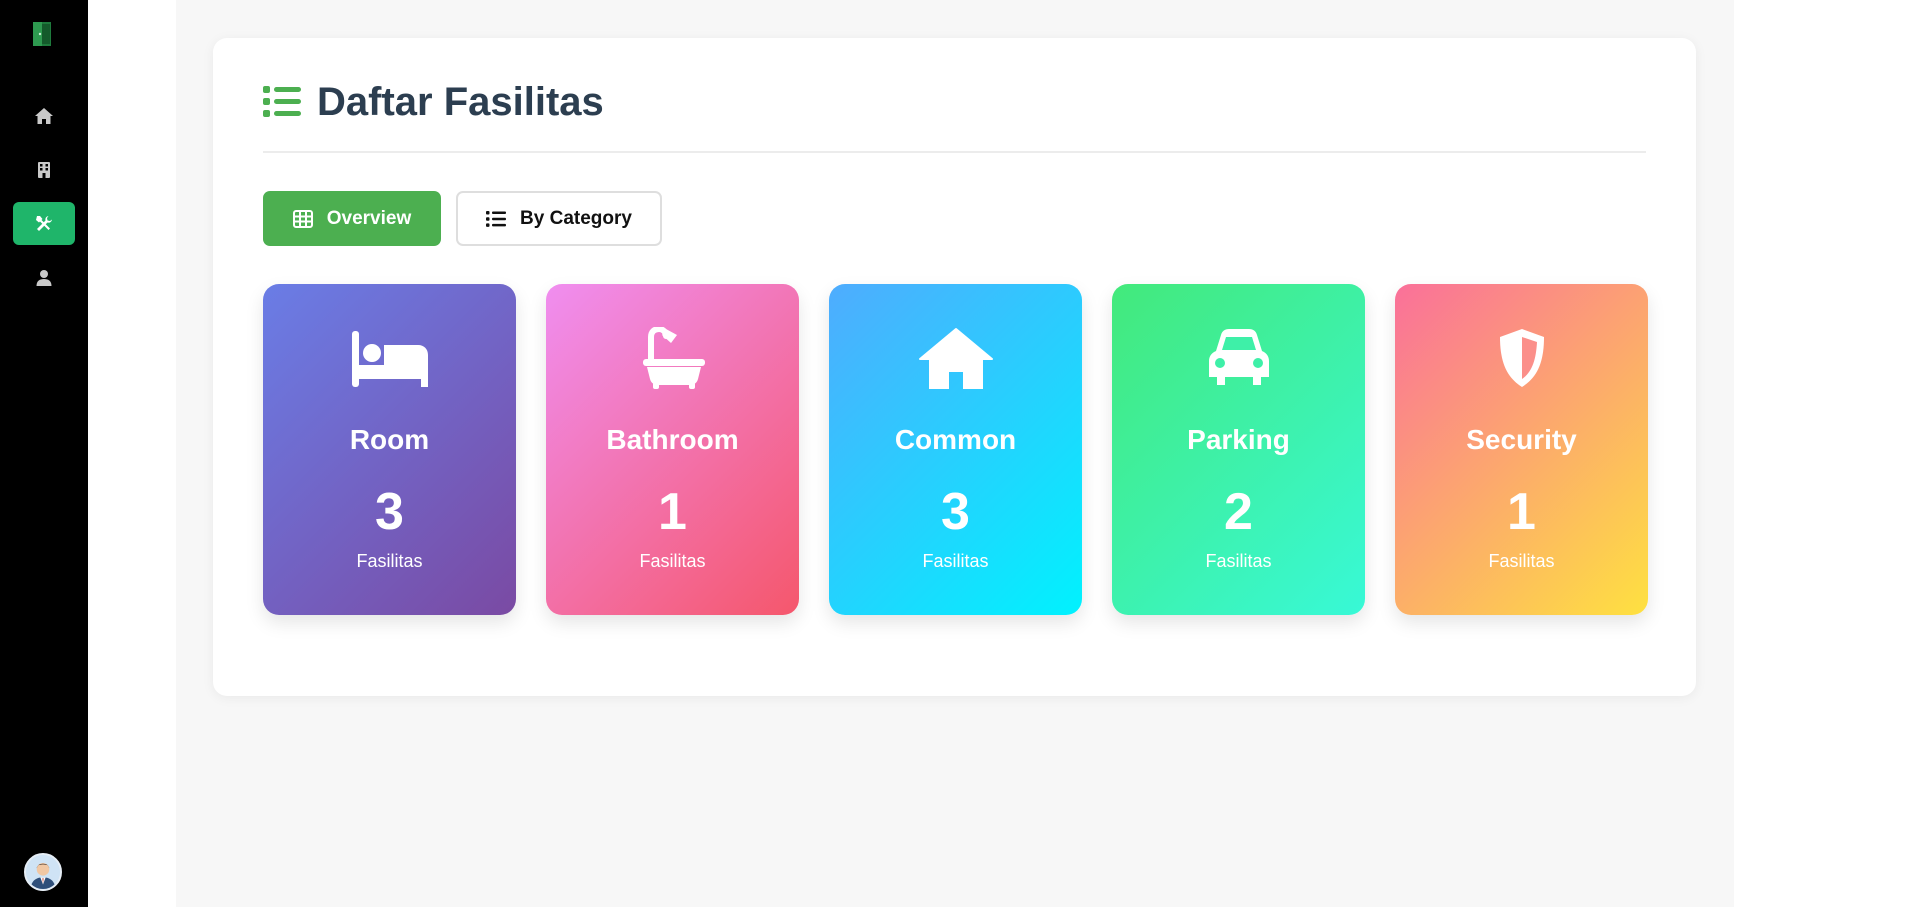 Image resolution: width=1914 pixels, height=907 pixels. I want to click on home-icon, so click(44, 115).